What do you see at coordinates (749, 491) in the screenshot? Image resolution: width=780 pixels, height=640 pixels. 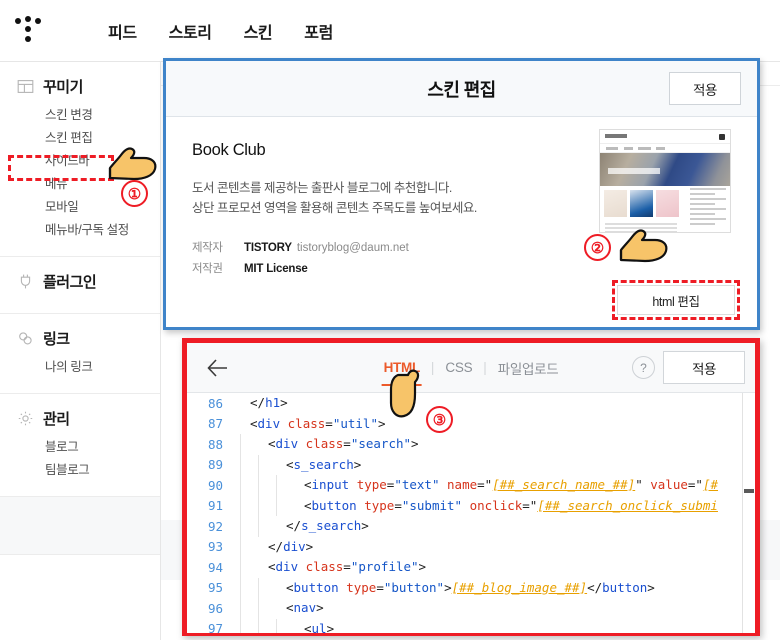 I see `code-editor-scroll-thumb` at bounding box center [749, 491].